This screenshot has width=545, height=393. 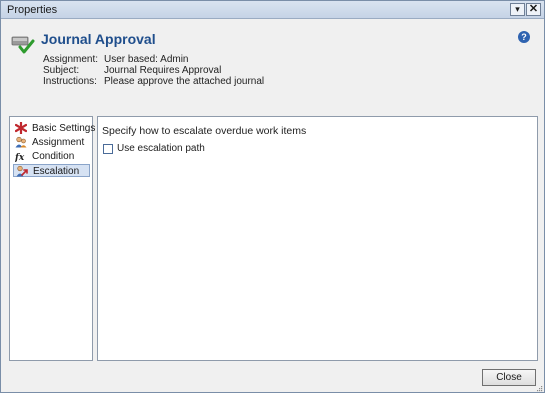 What do you see at coordinates (533, 9) in the screenshot?
I see `window-close-button: ✕` at bounding box center [533, 9].